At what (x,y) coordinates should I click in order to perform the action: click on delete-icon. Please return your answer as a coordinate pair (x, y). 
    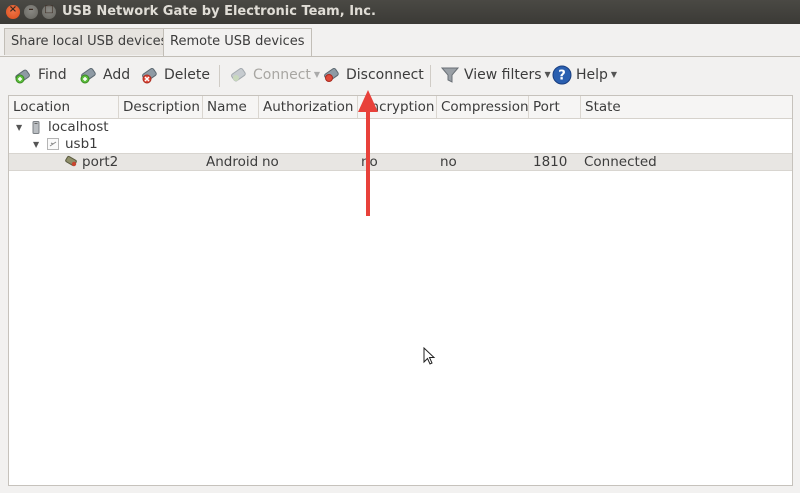
    Looking at the image, I should click on (149, 75).